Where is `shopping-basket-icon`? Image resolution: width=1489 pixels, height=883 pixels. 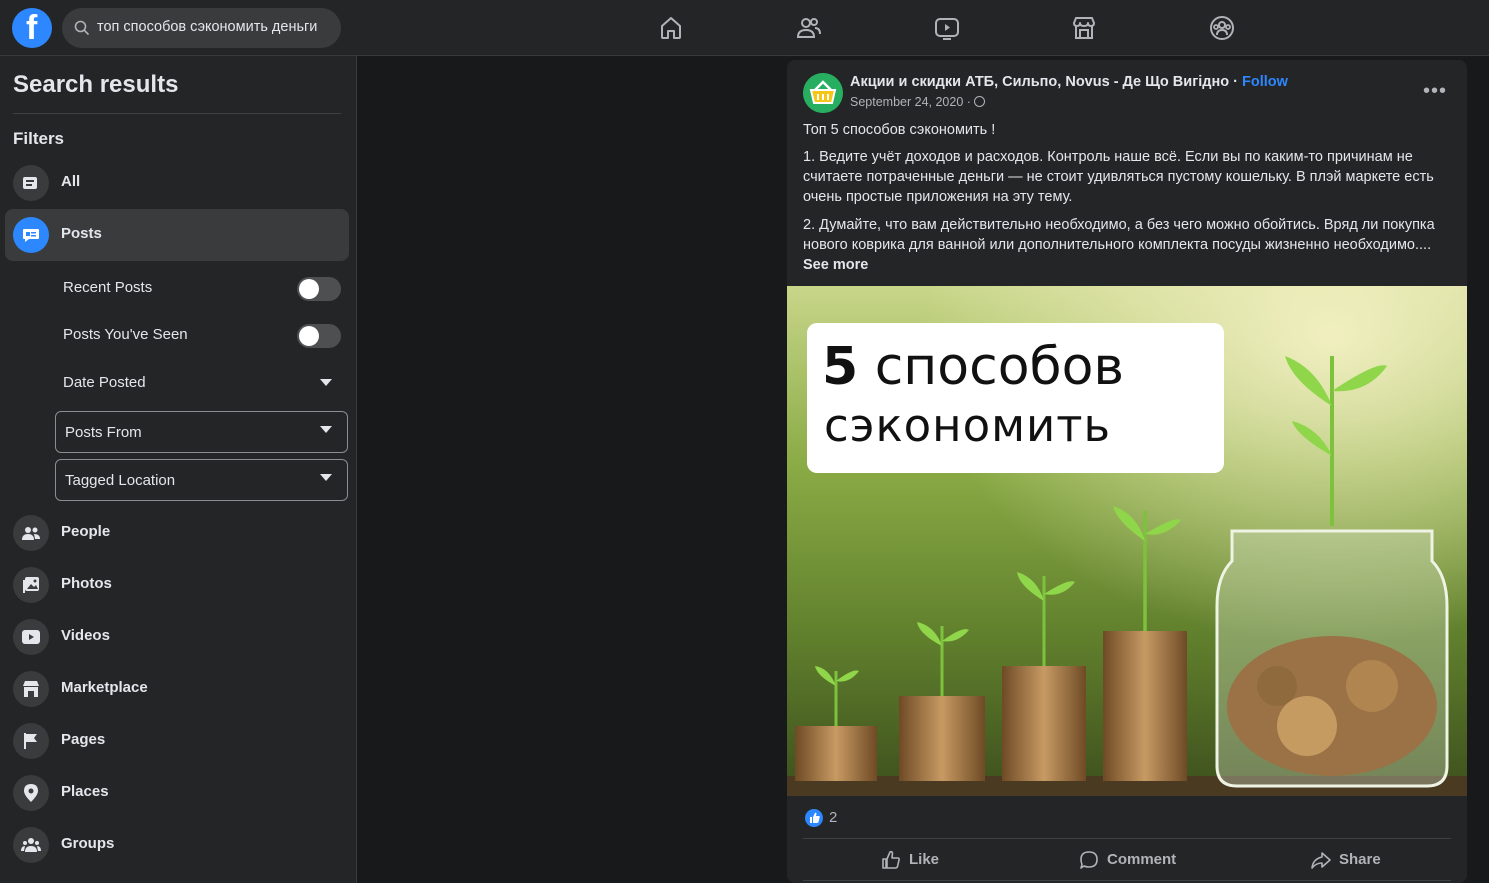 shopping-basket-icon is located at coordinates (823, 93).